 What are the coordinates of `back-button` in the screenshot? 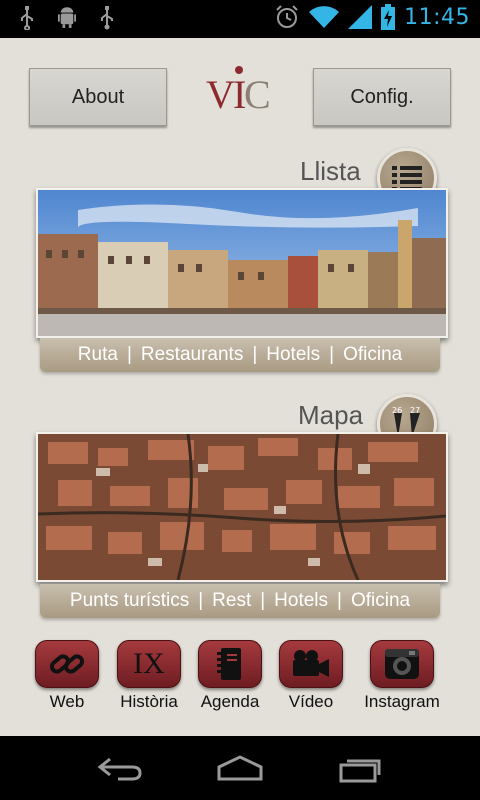 It's located at (120, 768).